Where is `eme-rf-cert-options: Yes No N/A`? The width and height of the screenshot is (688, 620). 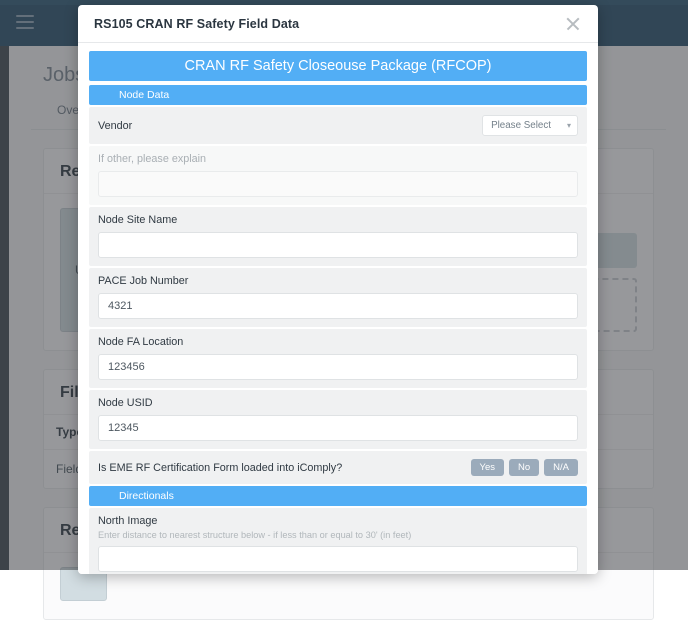
eme-rf-cert-options: Yes No N/A is located at coordinates (525, 467).